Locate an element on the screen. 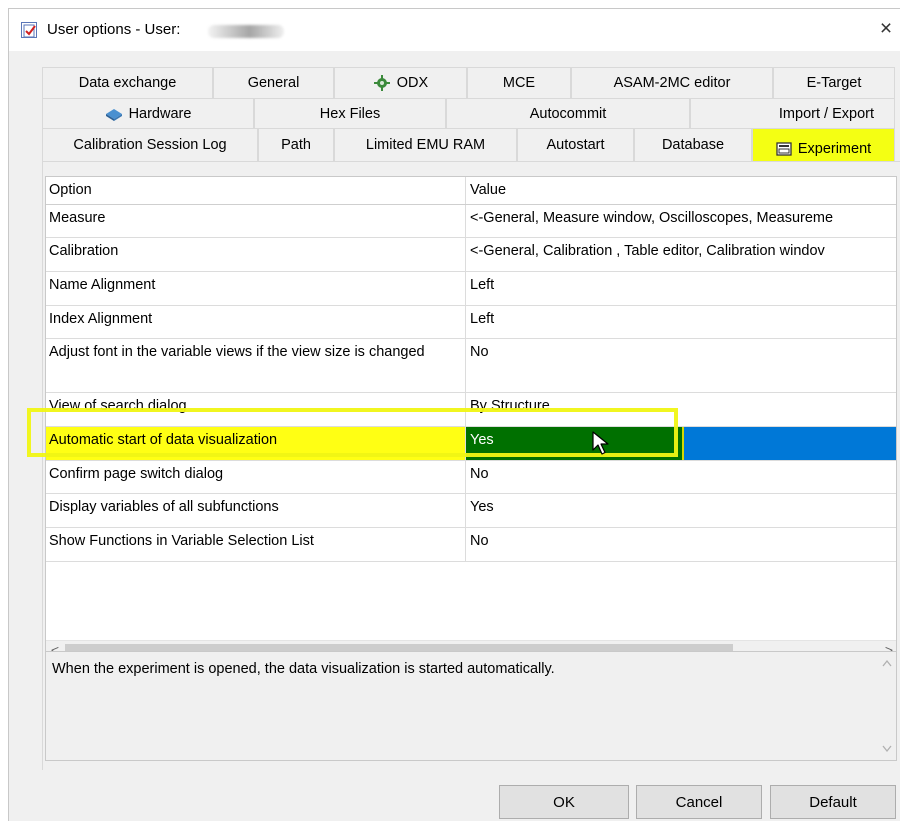  grid-header: Option Value is located at coordinates (471, 191).